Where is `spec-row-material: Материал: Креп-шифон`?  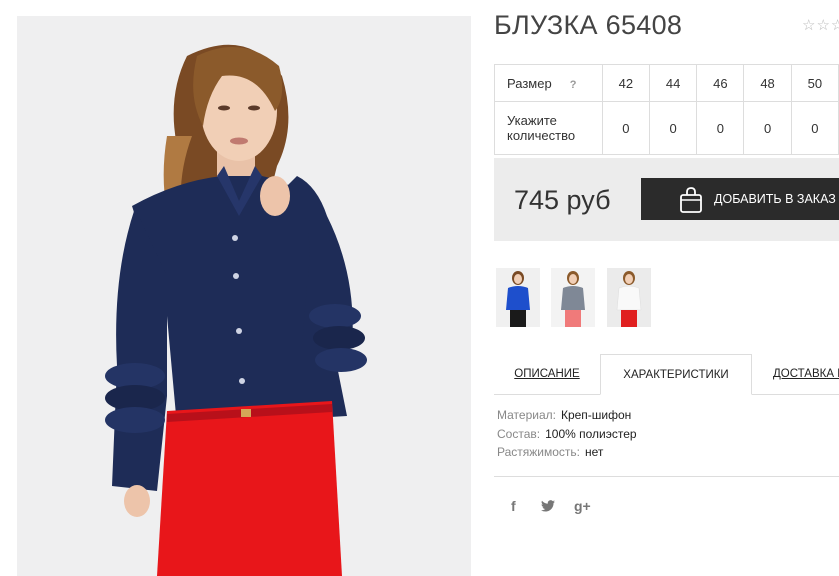
spec-row-material: Материал: Креп-шифон is located at coordinates (567, 417).